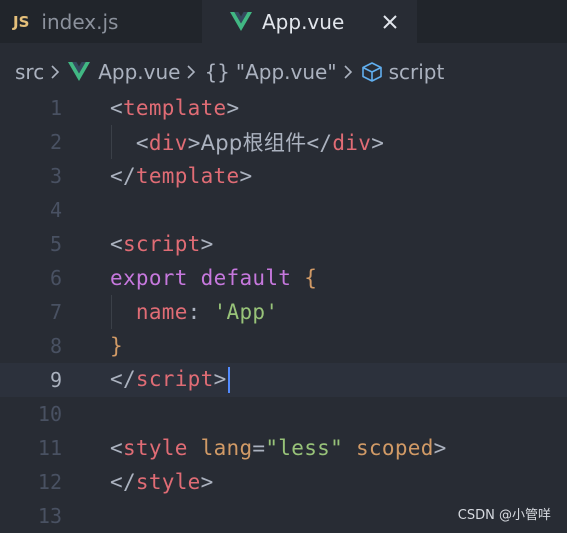 The height and width of the screenshot is (533, 567). What do you see at coordinates (49, 516) in the screenshot?
I see `line-number: 13` at bounding box center [49, 516].